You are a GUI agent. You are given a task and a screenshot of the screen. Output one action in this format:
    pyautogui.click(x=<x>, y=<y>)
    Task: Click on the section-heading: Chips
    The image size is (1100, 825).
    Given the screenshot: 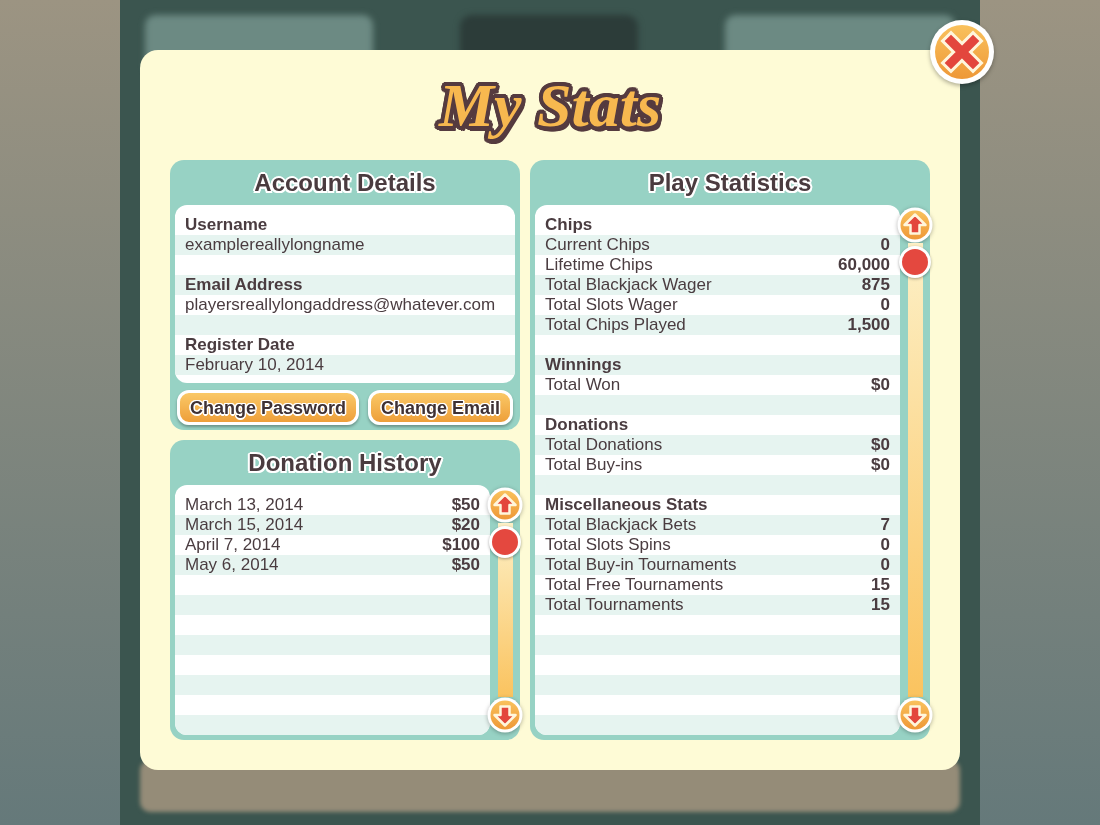 What is the action you would take?
    pyautogui.click(x=569, y=225)
    